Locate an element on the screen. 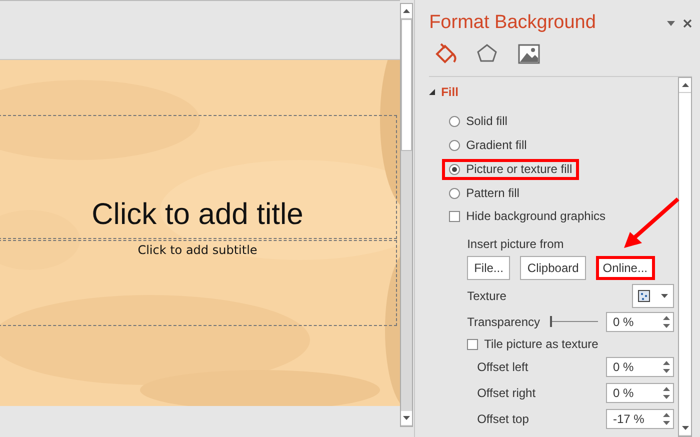  pane-title: Format Background is located at coordinates (513, 23).